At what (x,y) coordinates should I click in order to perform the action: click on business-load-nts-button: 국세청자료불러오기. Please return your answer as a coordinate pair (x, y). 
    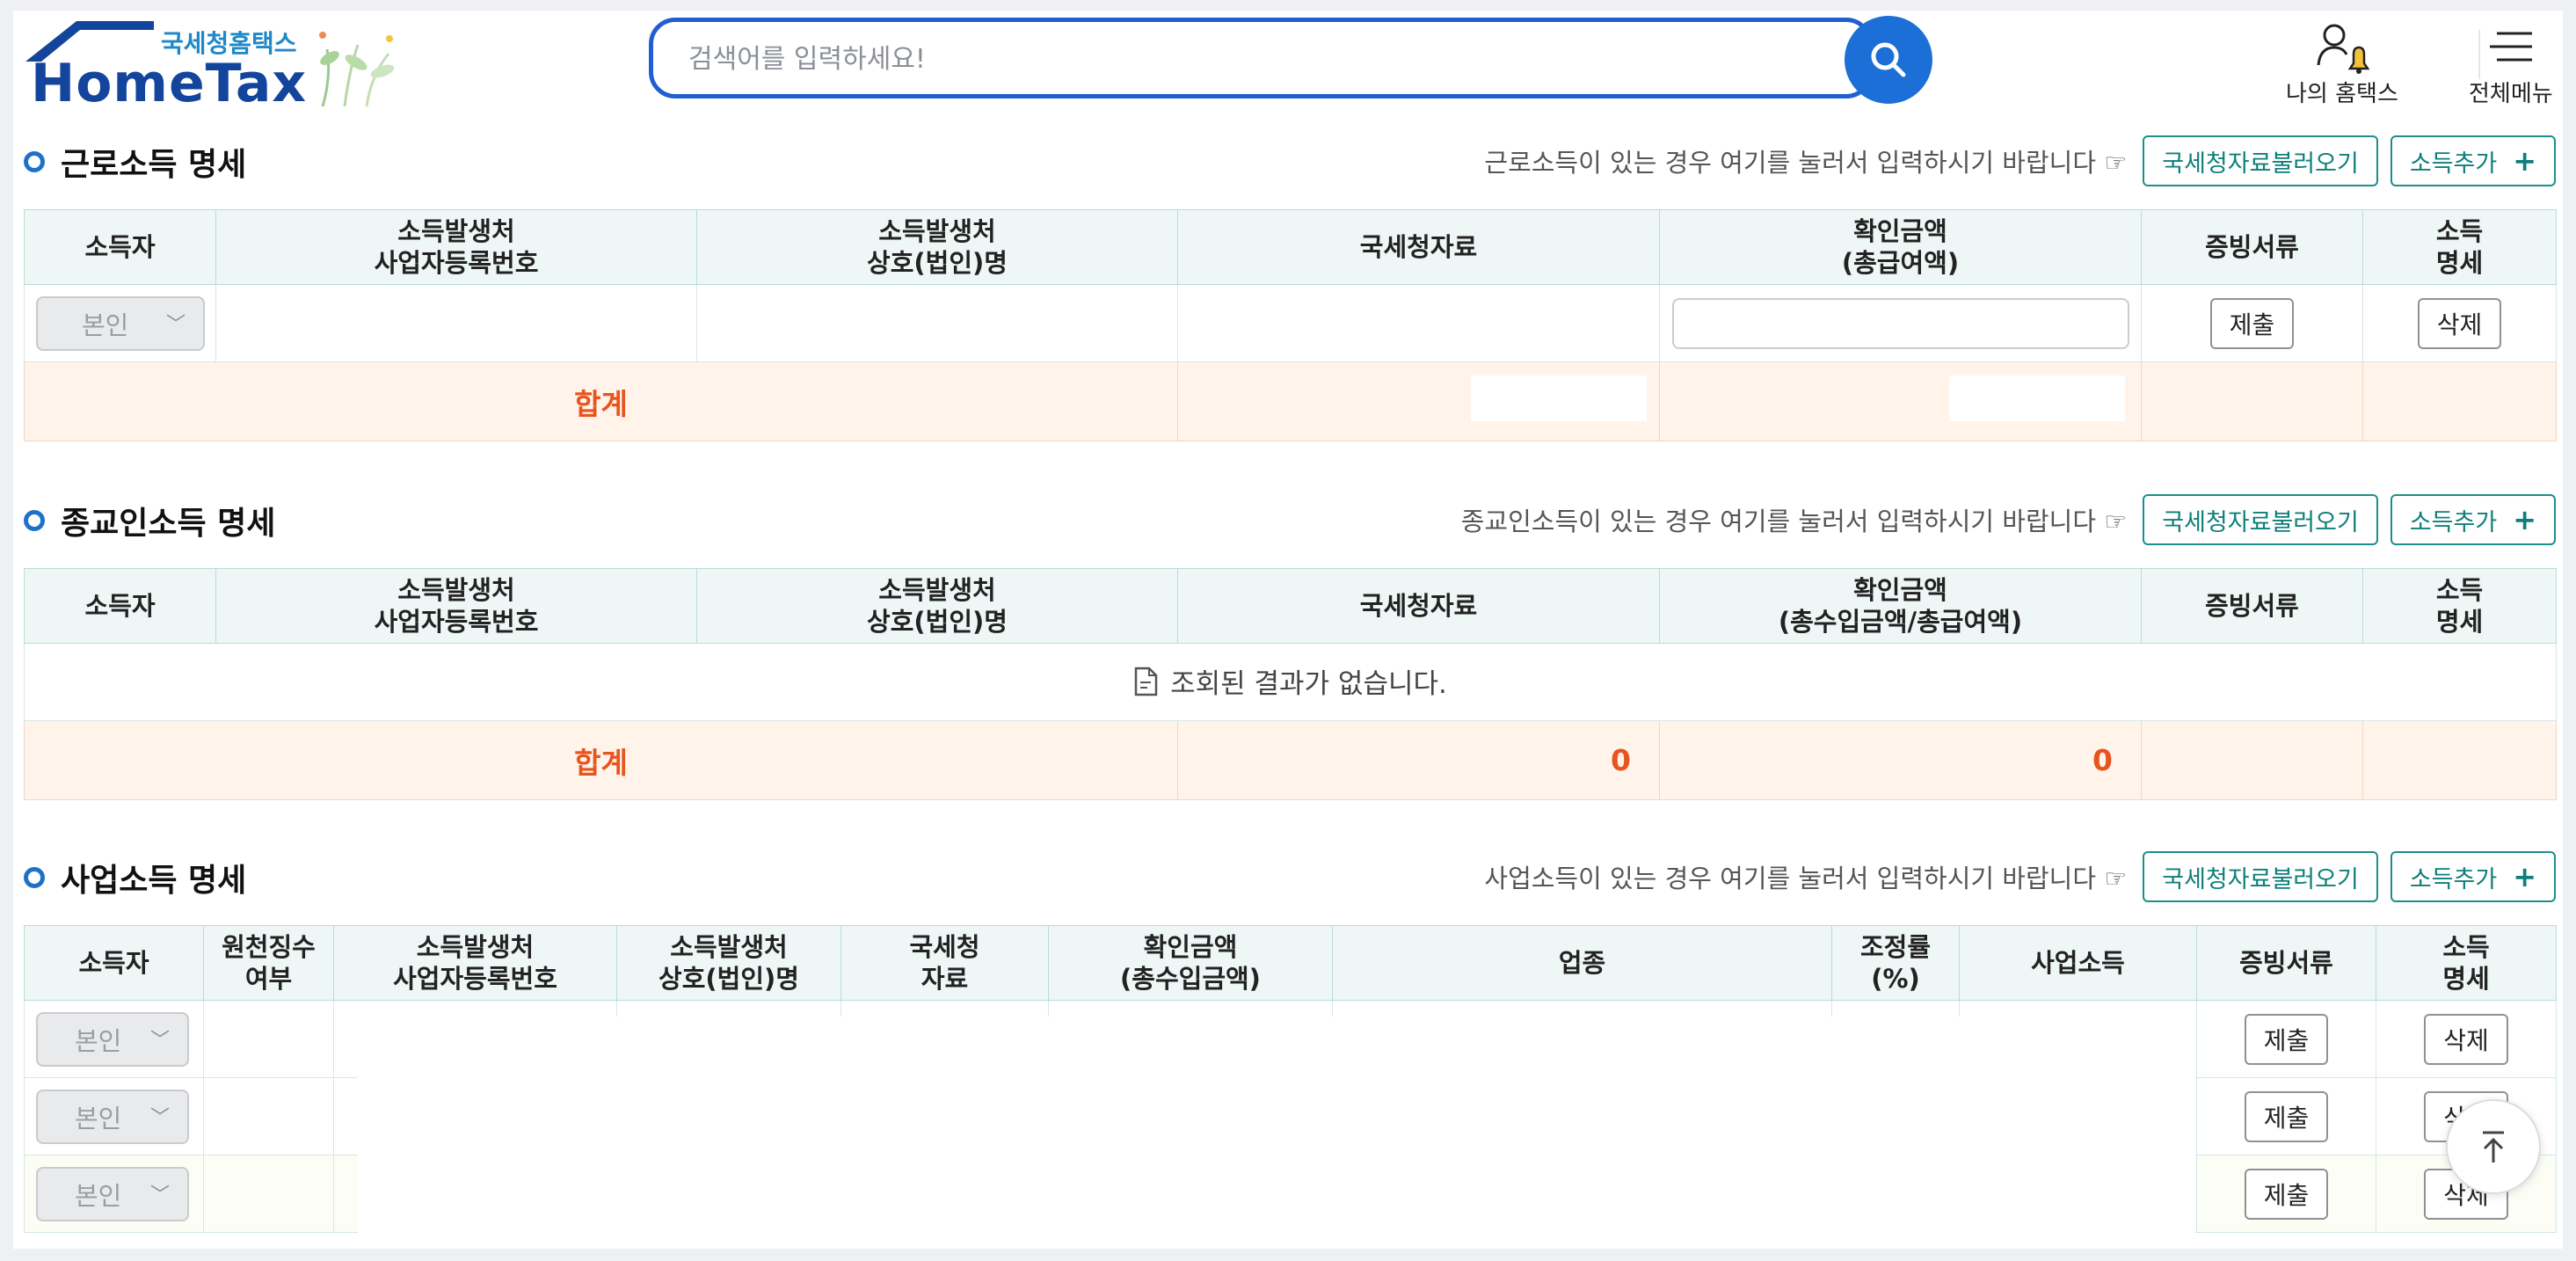
    Looking at the image, I should click on (2260, 876).